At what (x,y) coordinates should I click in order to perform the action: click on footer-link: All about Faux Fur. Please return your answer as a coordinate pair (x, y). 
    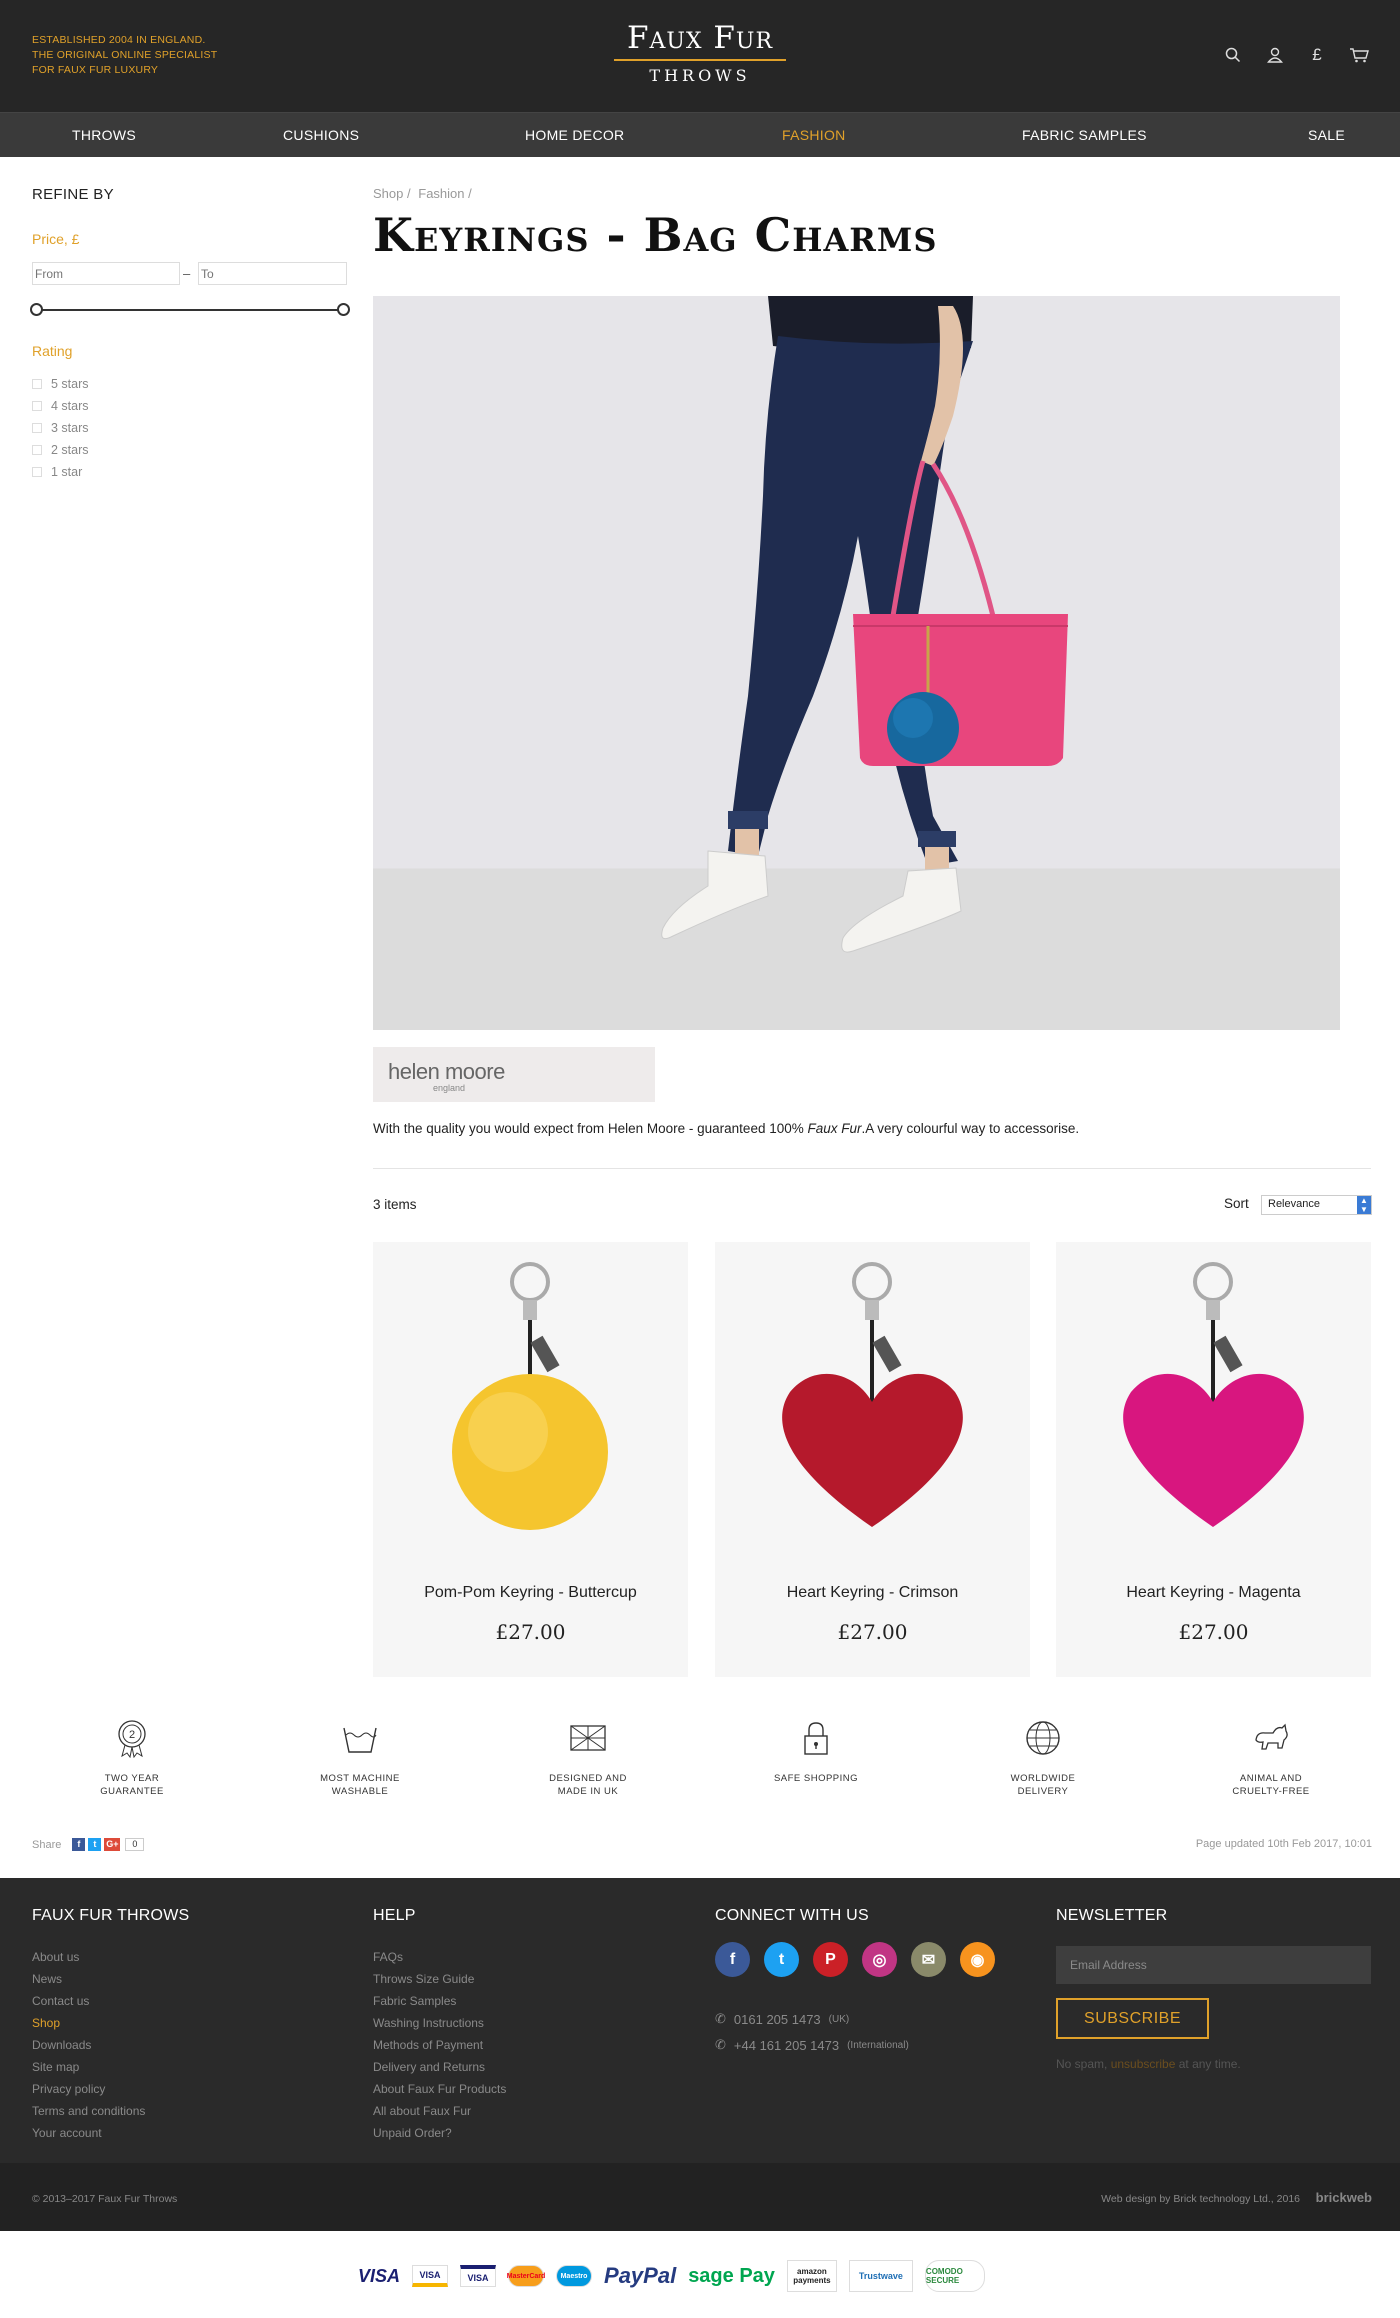
    Looking at the image, I should click on (439, 2111).